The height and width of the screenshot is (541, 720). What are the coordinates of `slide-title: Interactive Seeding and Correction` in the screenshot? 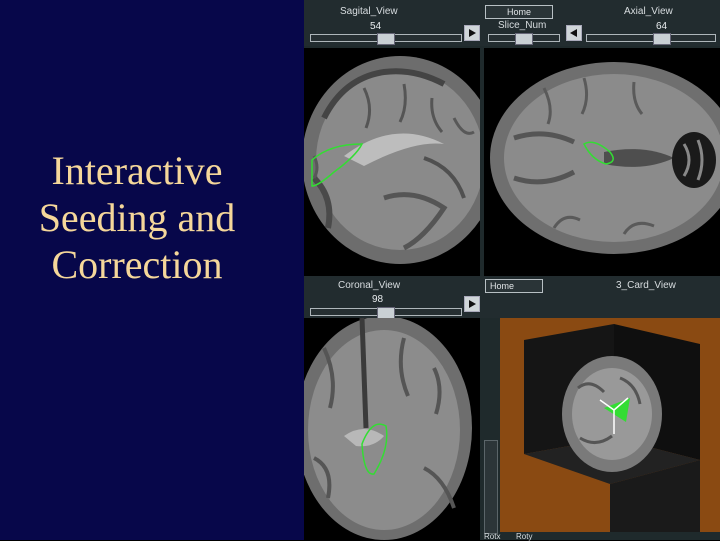 It's located at (137, 218).